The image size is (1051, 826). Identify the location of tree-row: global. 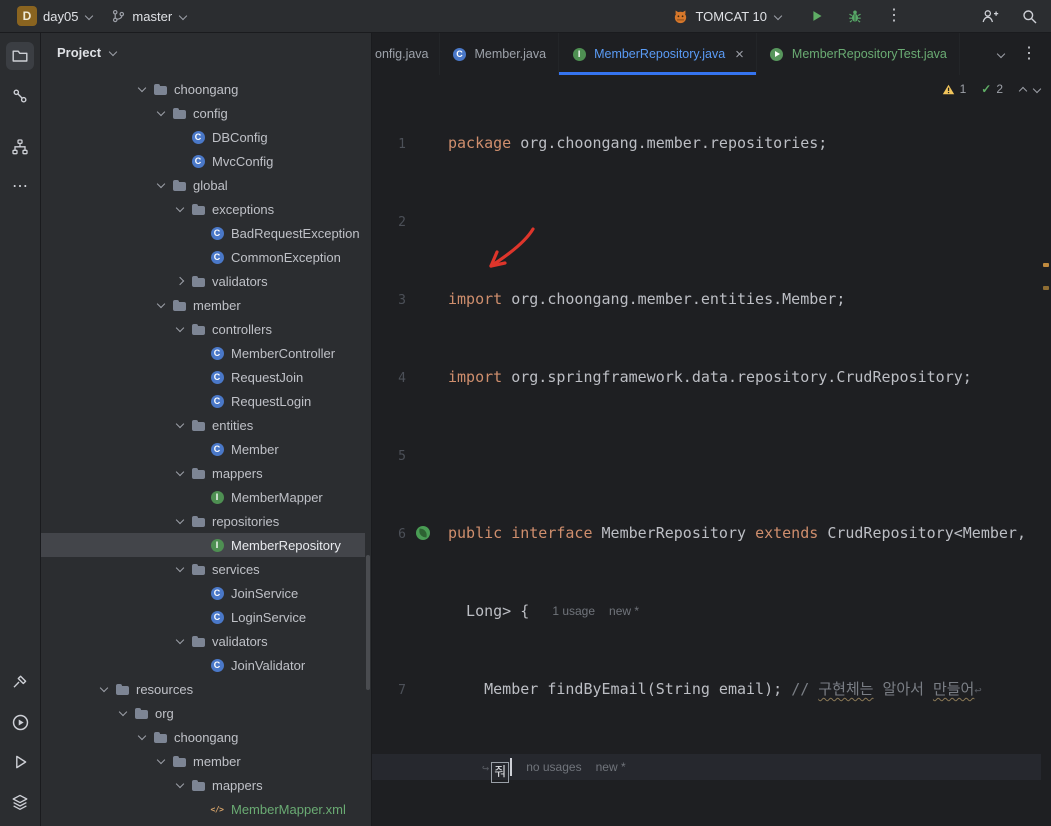
(203, 185).